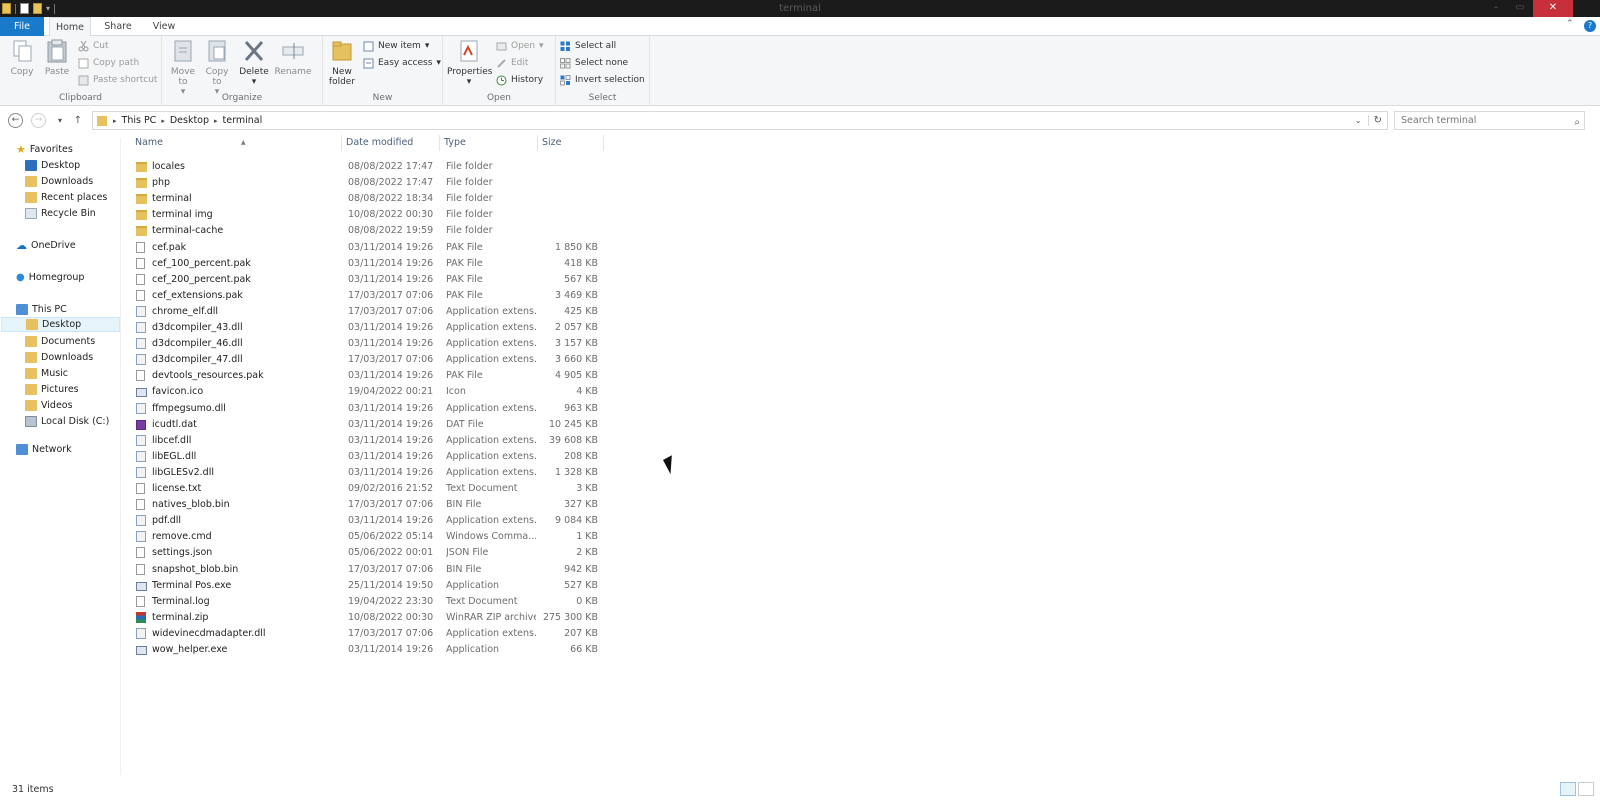  What do you see at coordinates (482, 601) in the screenshot?
I see `file-type: Text Document` at bounding box center [482, 601].